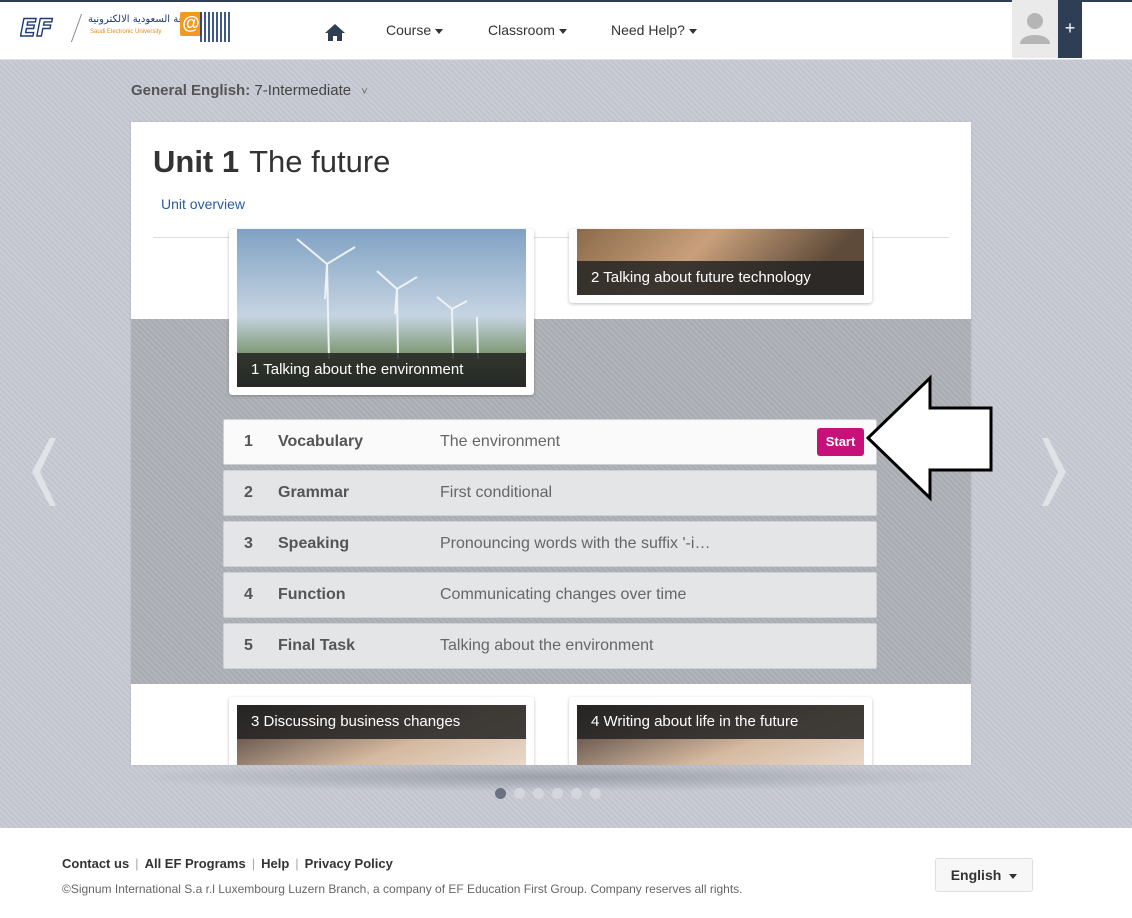  What do you see at coordinates (566, 1) in the screenshot?
I see `top-accent-line` at bounding box center [566, 1].